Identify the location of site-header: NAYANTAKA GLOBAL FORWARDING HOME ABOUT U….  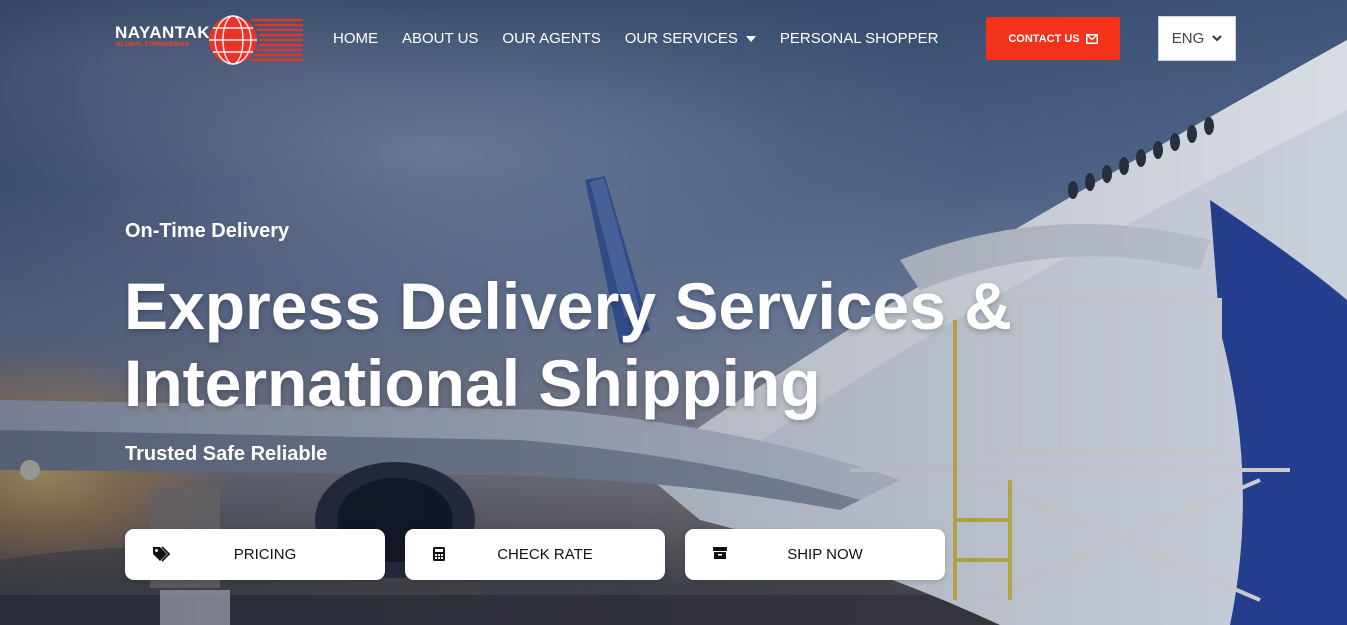
(673, 40).